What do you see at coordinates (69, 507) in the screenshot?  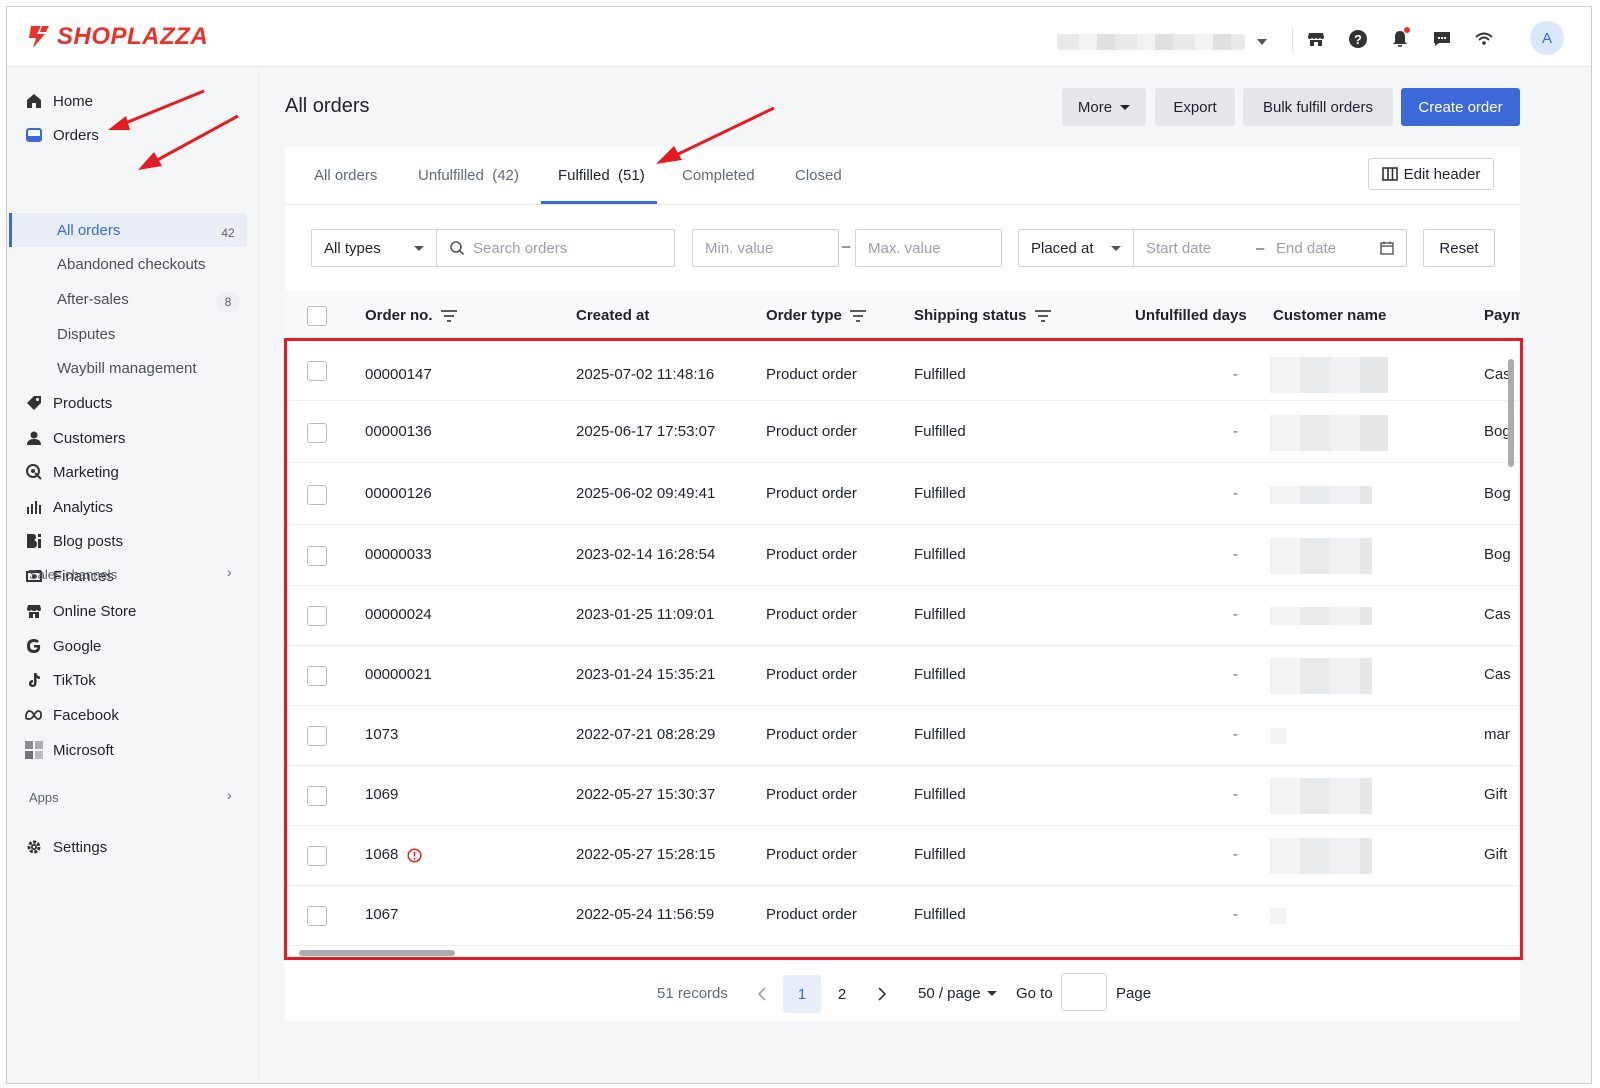 I see `sidebar-item-analytics: Analytics` at bounding box center [69, 507].